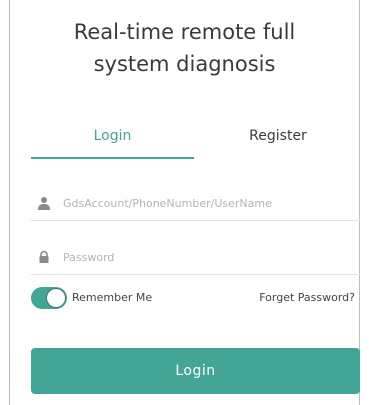  What do you see at coordinates (278, 136) in the screenshot?
I see `tab-register: Register` at bounding box center [278, 136].